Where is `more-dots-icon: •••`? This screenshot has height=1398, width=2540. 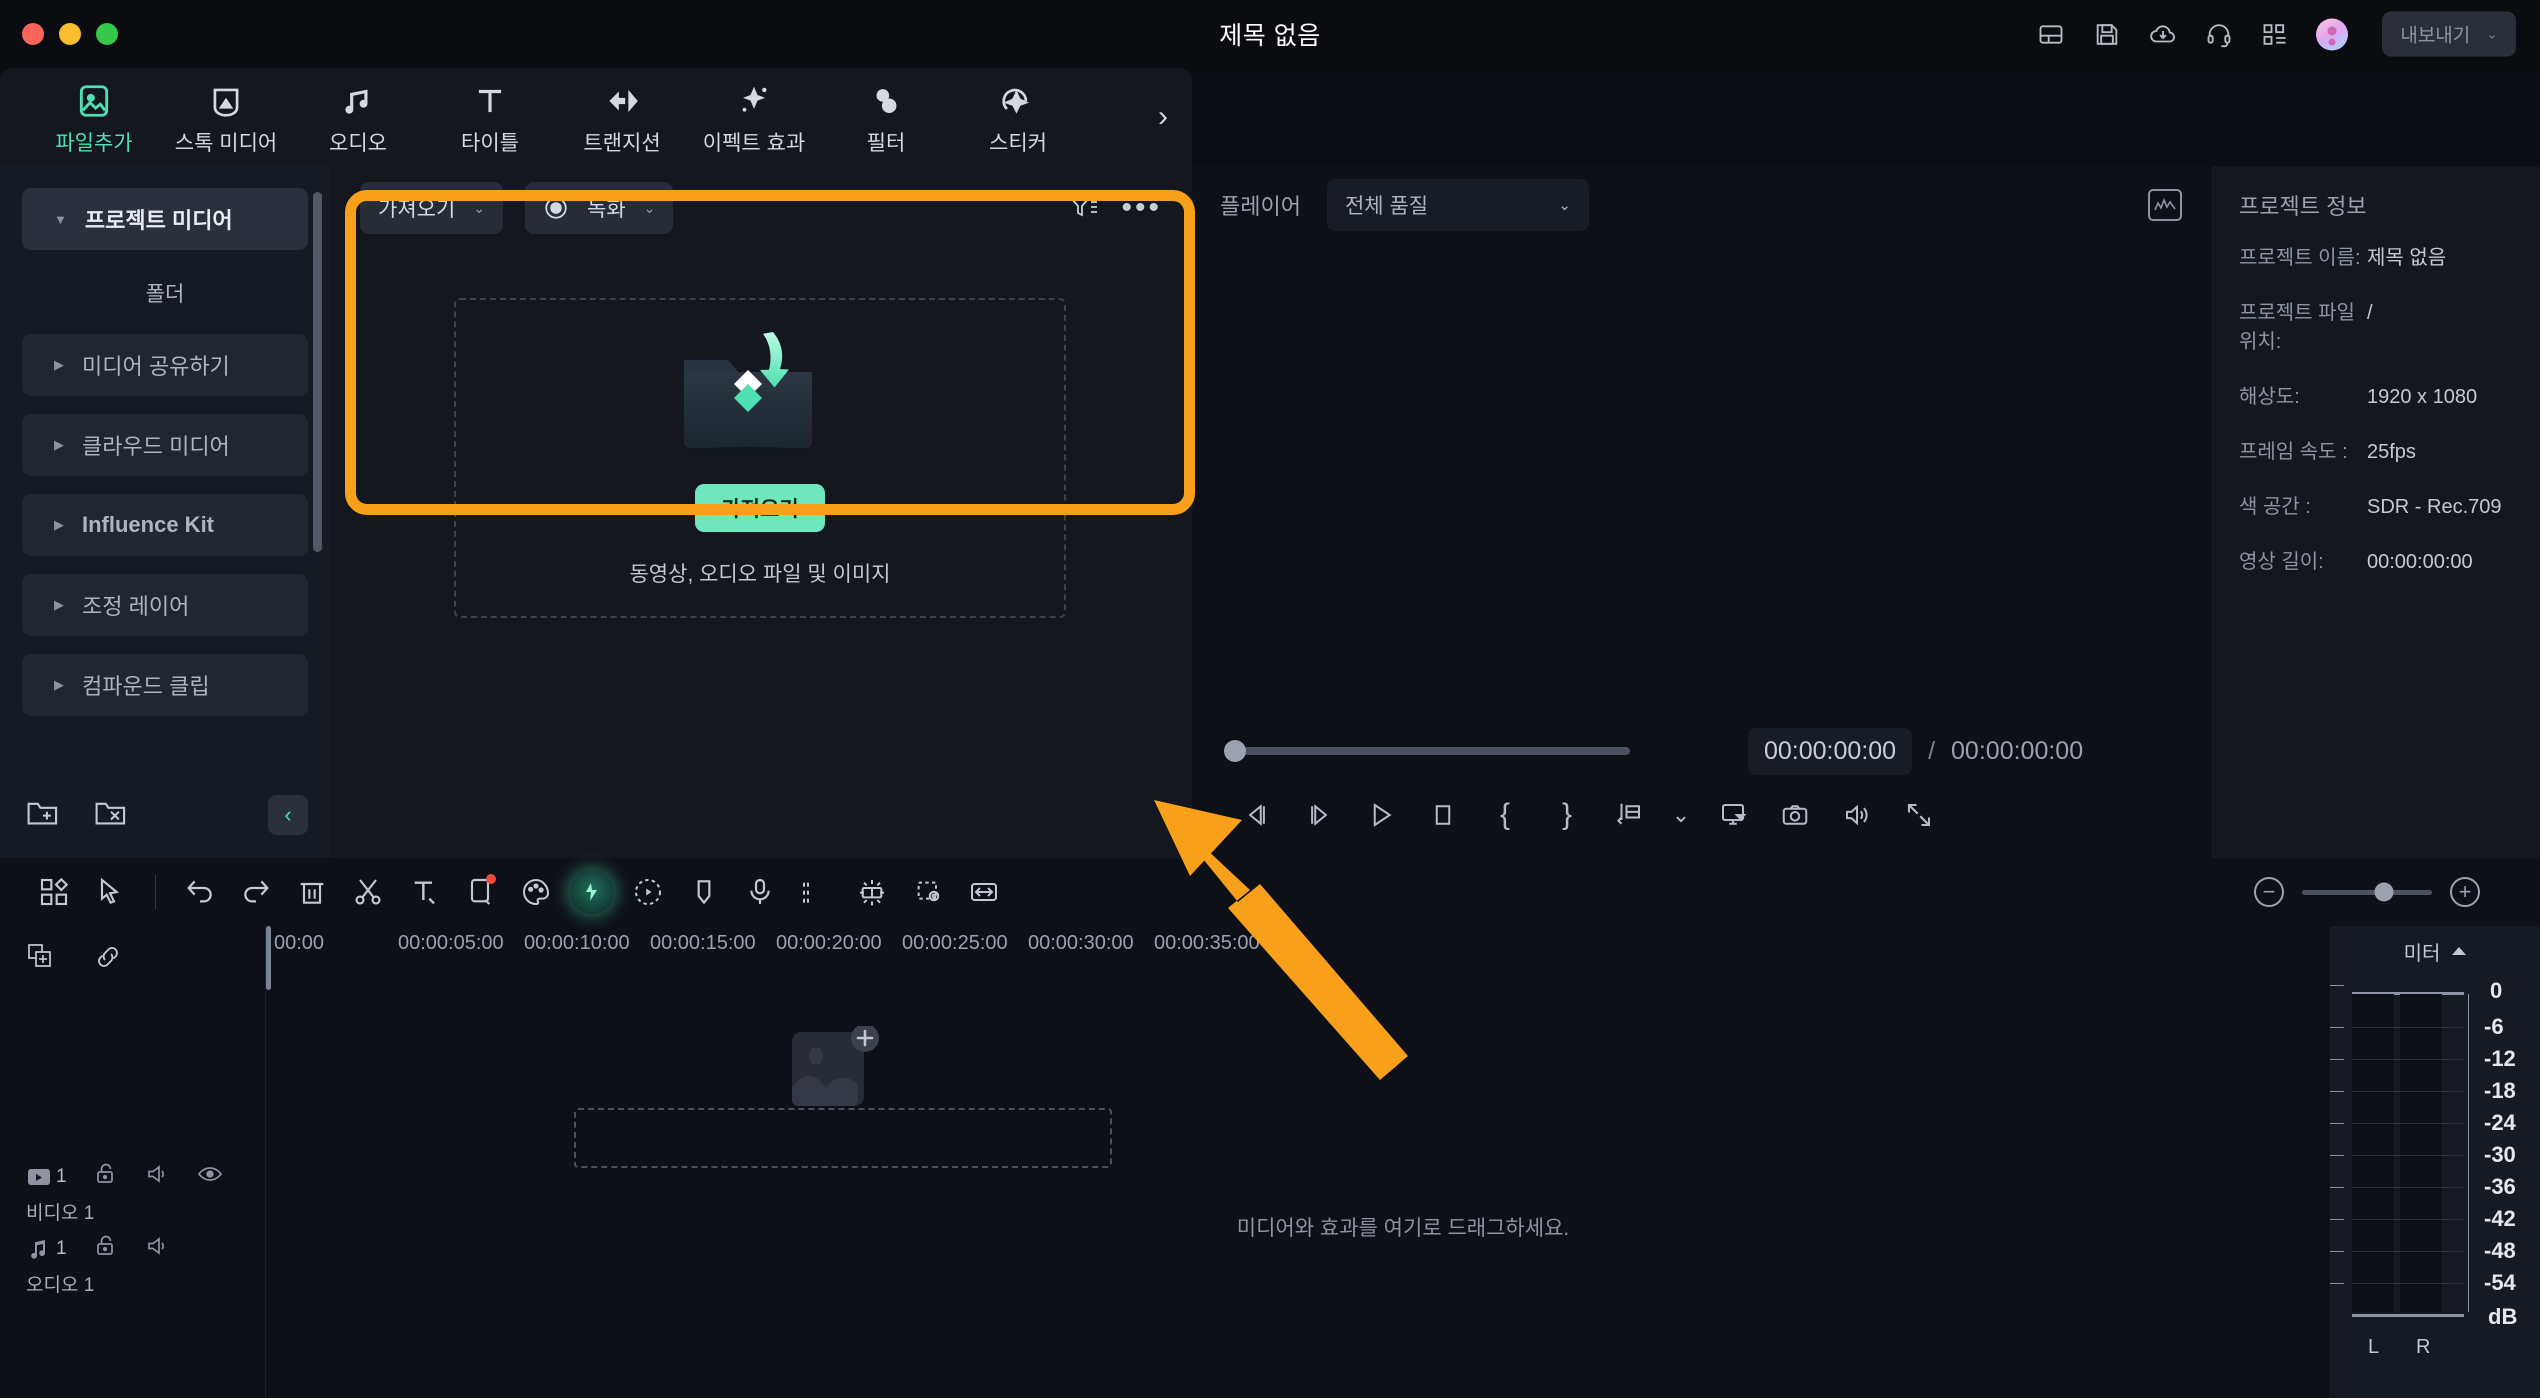 more-dots-icon: ••• is located at coordinates (1141, 208).